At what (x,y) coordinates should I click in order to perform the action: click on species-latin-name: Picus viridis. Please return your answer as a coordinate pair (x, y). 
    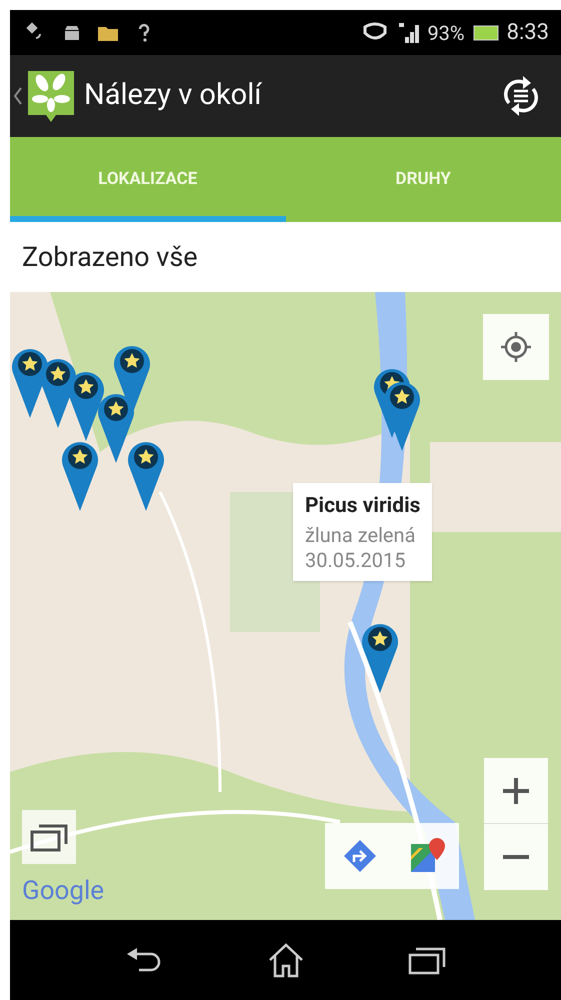
    Looking at the image, I should click on (362, 506).